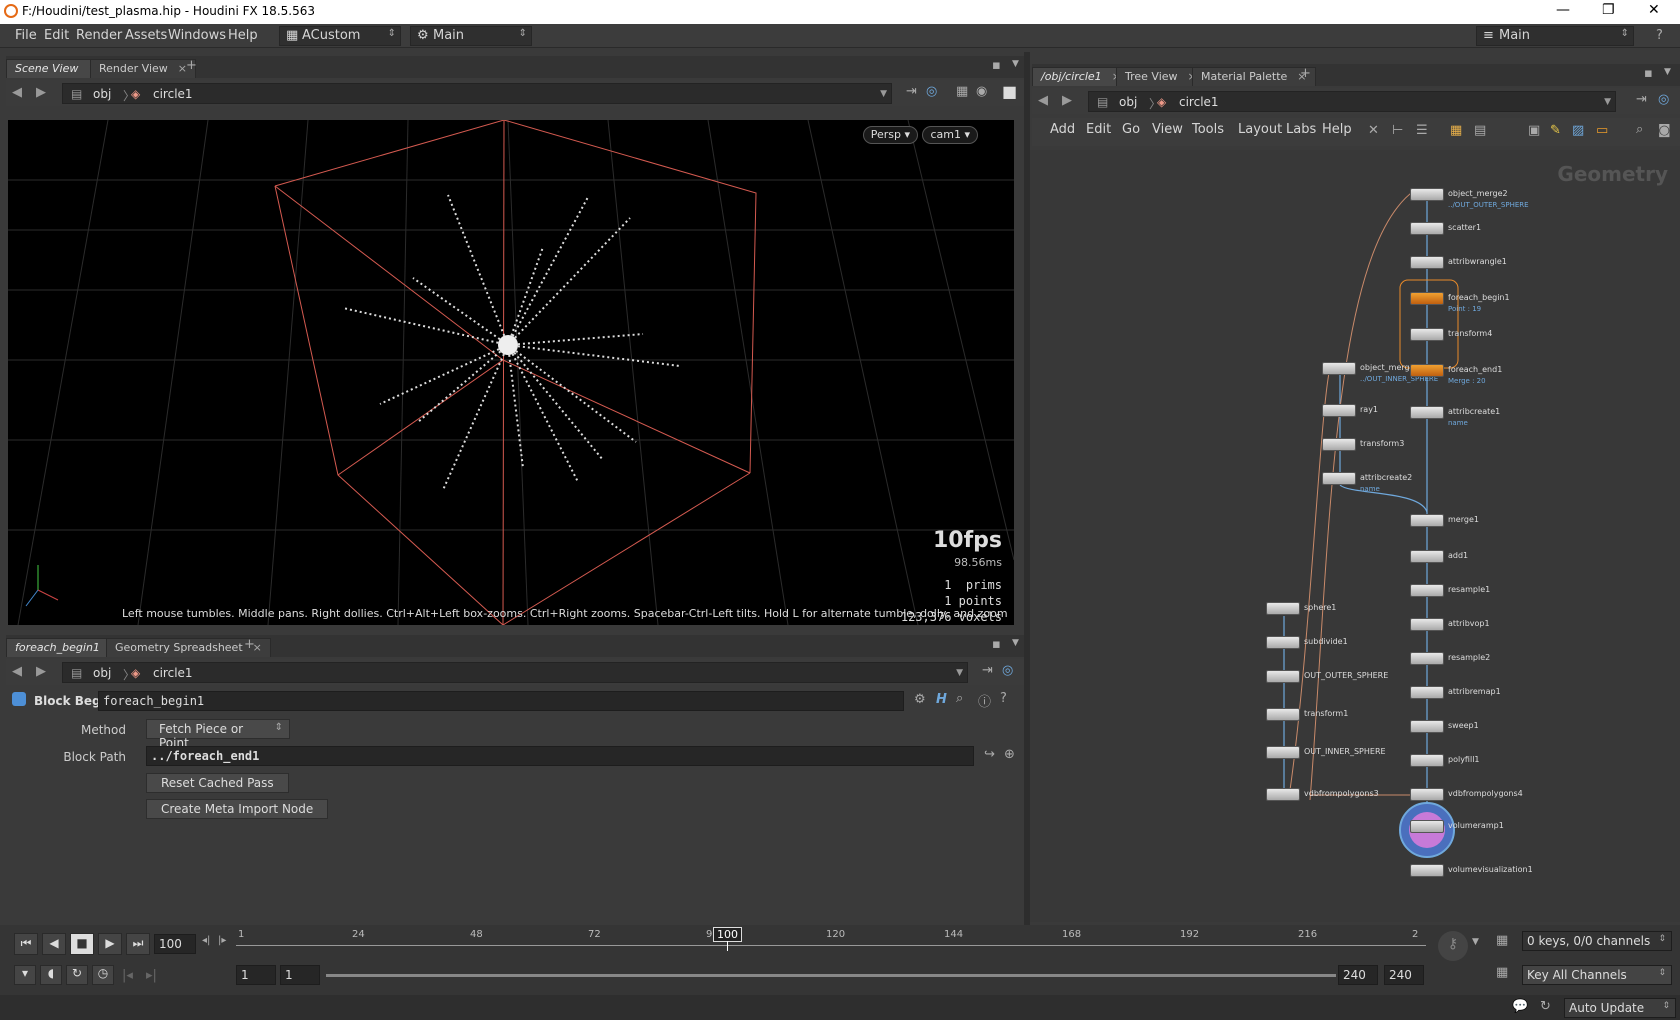  I want to click on range-slider, so click(831, 975).